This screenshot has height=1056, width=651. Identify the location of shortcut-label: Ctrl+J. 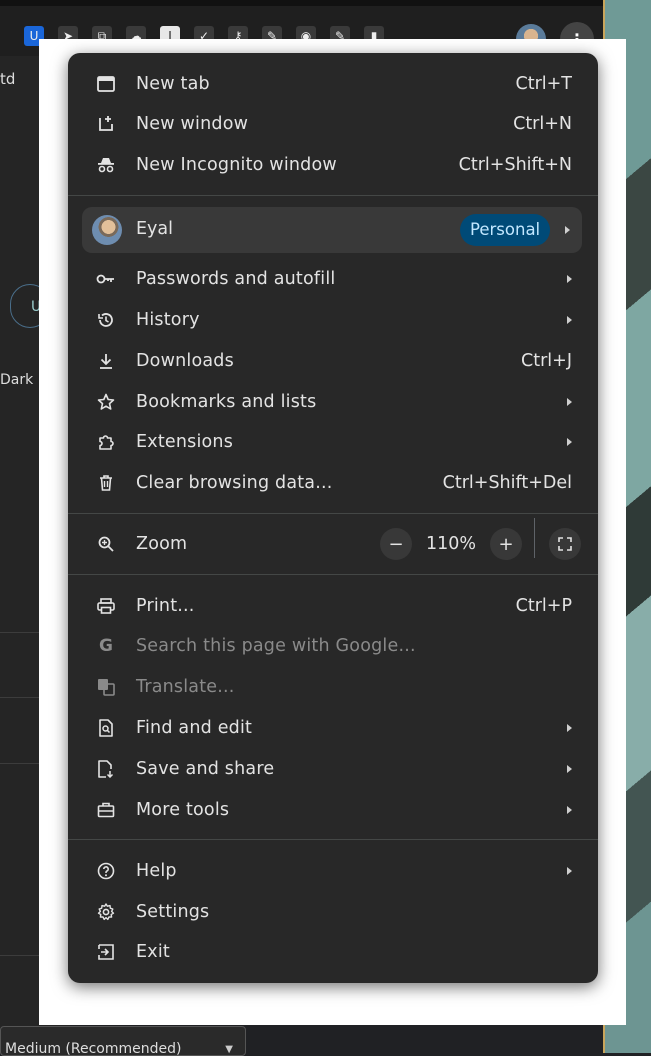
(546, 361).